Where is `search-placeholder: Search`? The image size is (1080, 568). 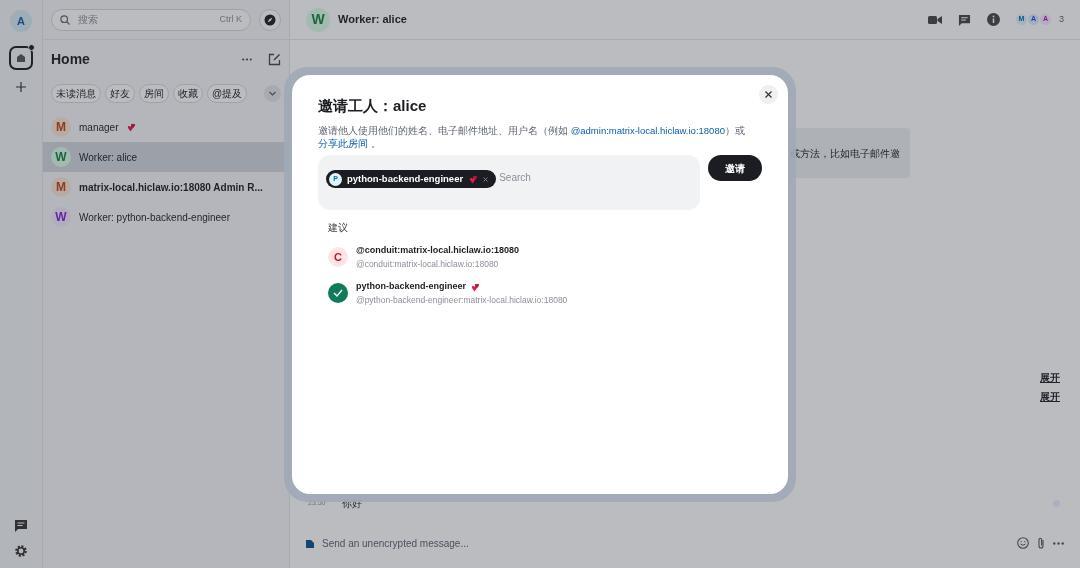 search-placeholder: Search is located at coordinates (515, 178).